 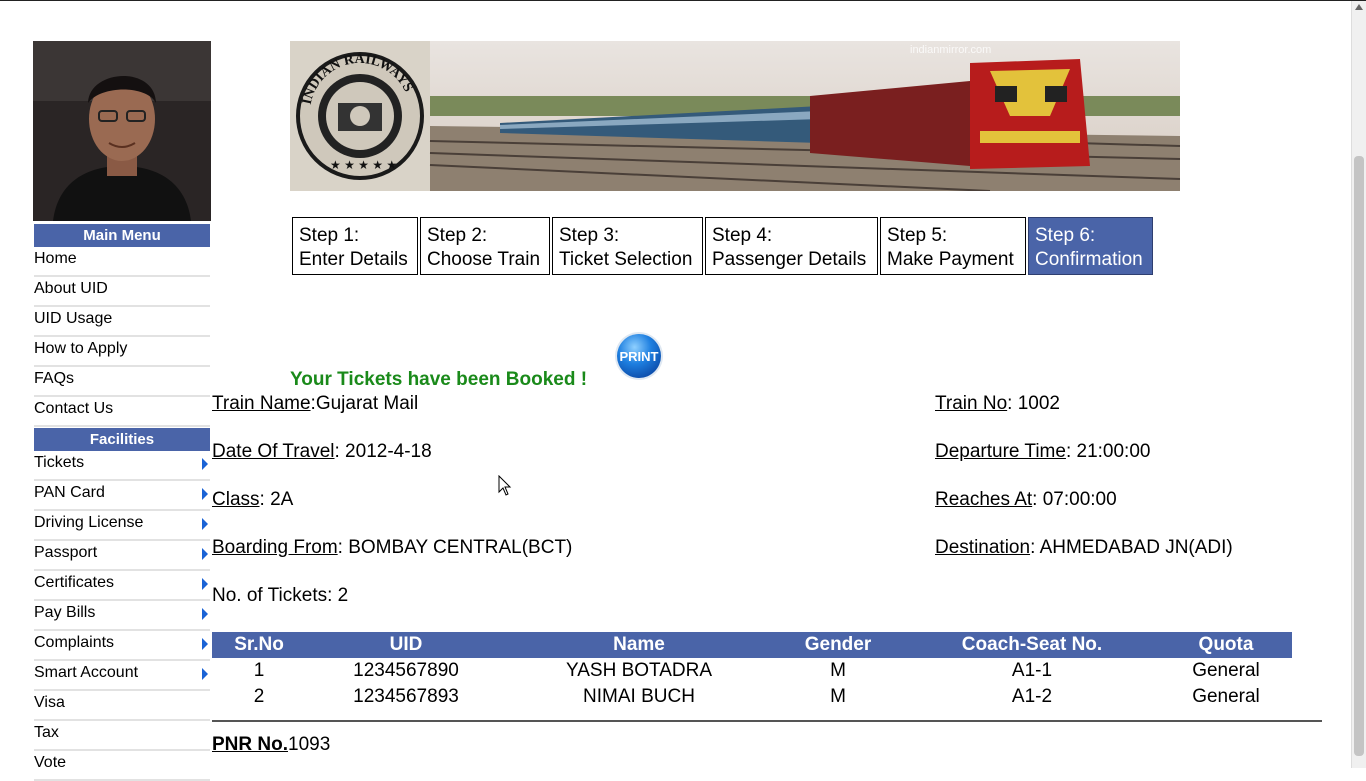 What do you see at coordinates (639, 645) in the screenshot?
I see `column-header-name: Name` at bounding box center [639, 645].